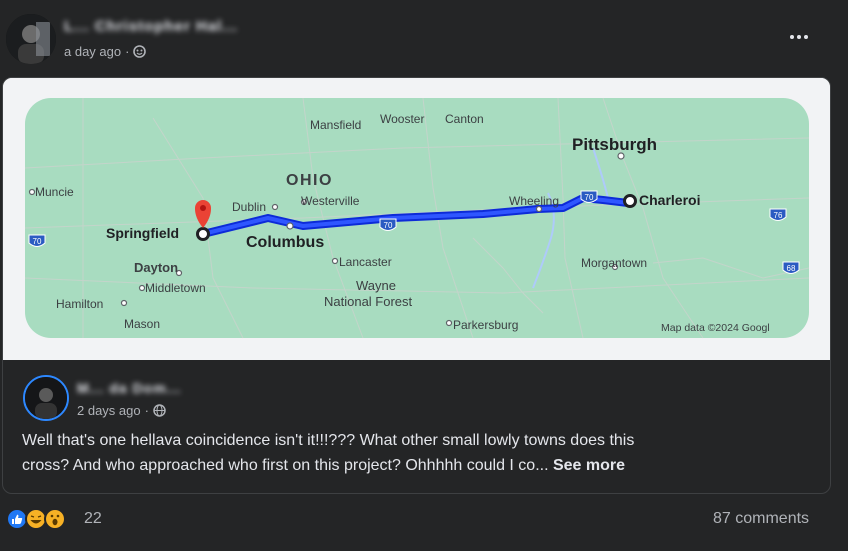  What do you see at coordinates (614, 144) in the screenshot?
I see `label-pittsburgh: Pittsburgh` at bounding box center [614, 144].